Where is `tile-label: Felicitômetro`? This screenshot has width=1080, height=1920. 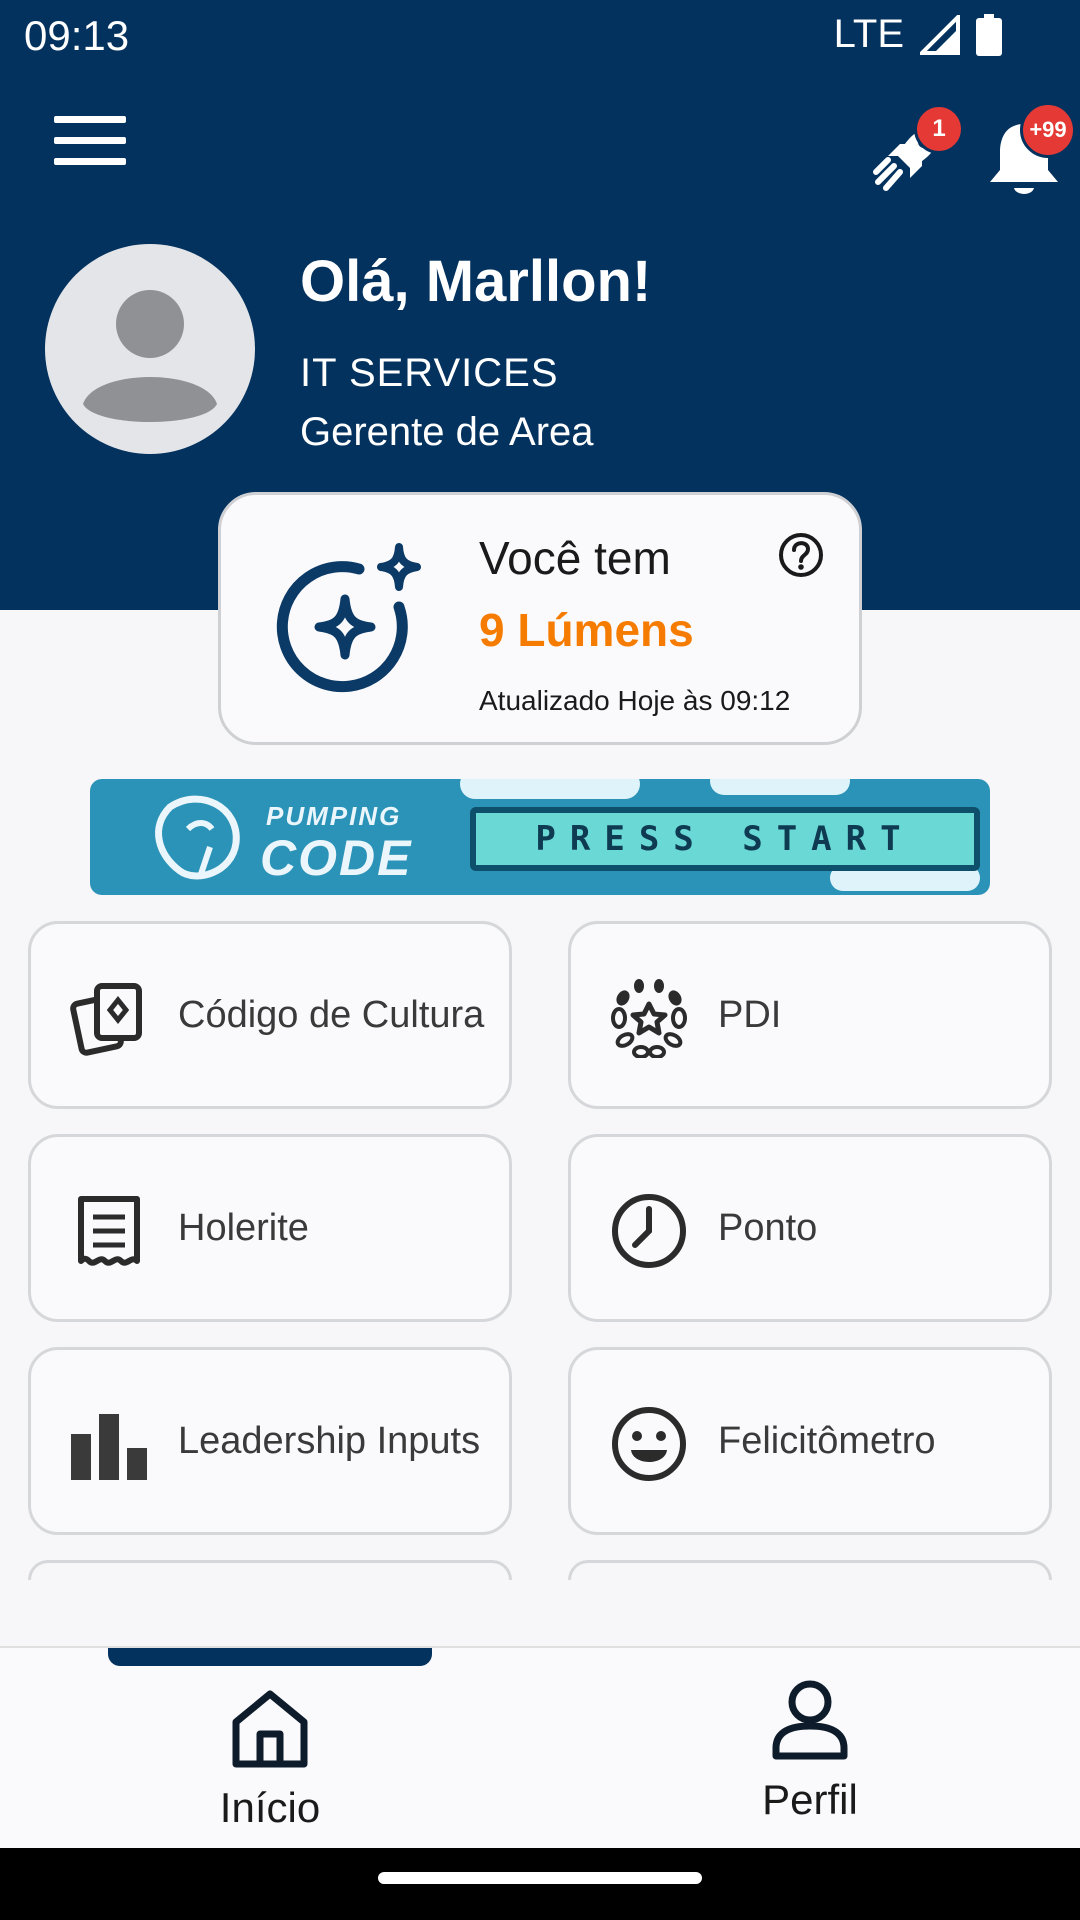 tile-label: Felicitômetro is located at coordinates (827, 1441).